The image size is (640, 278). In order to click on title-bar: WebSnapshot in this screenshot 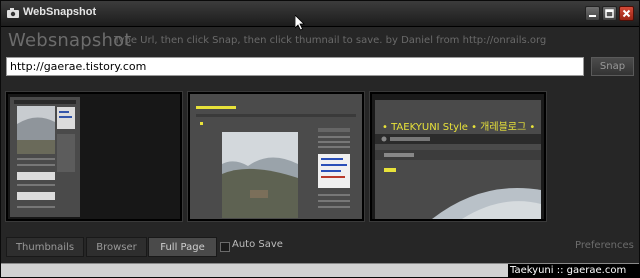, I will do `click(320, 14)`.